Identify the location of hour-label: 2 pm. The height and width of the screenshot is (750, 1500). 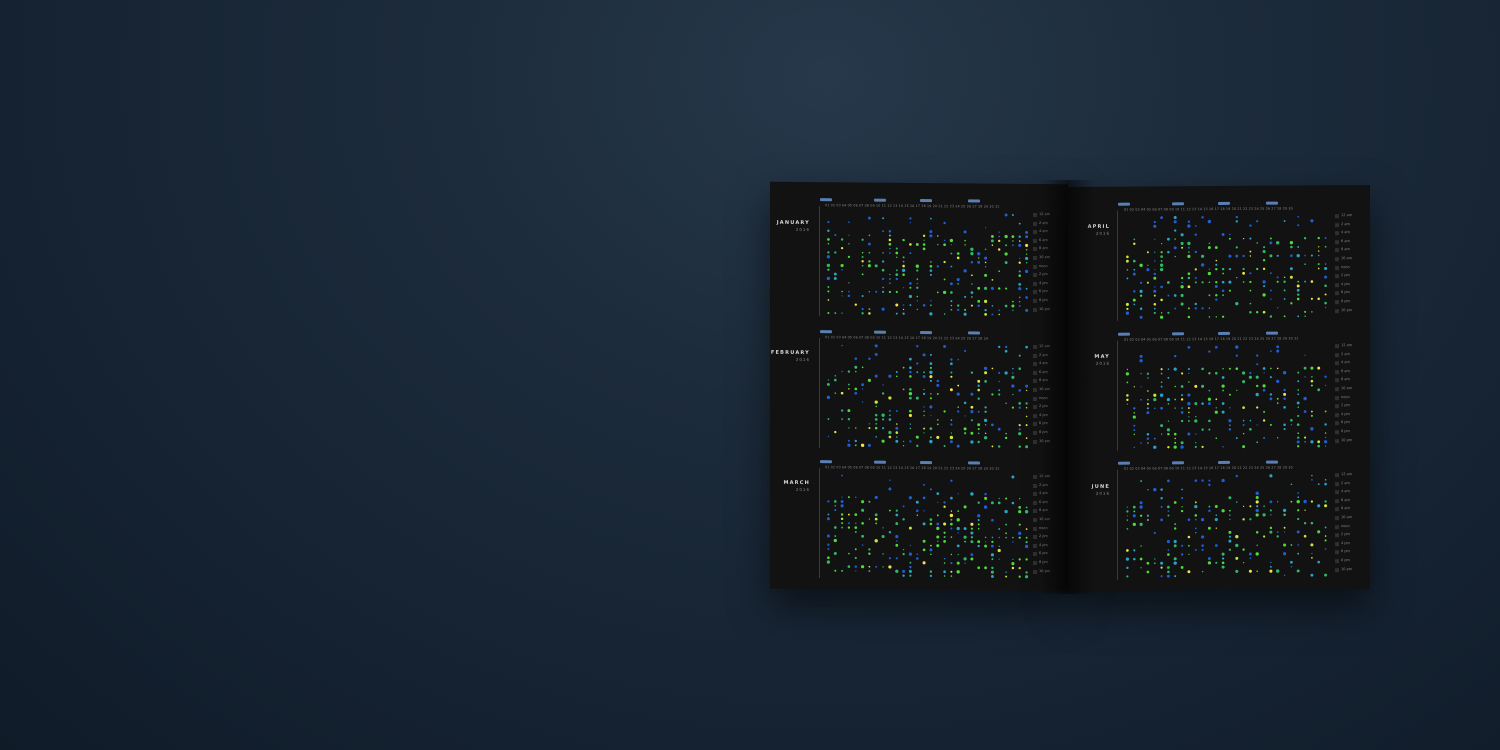
(1345, 405).